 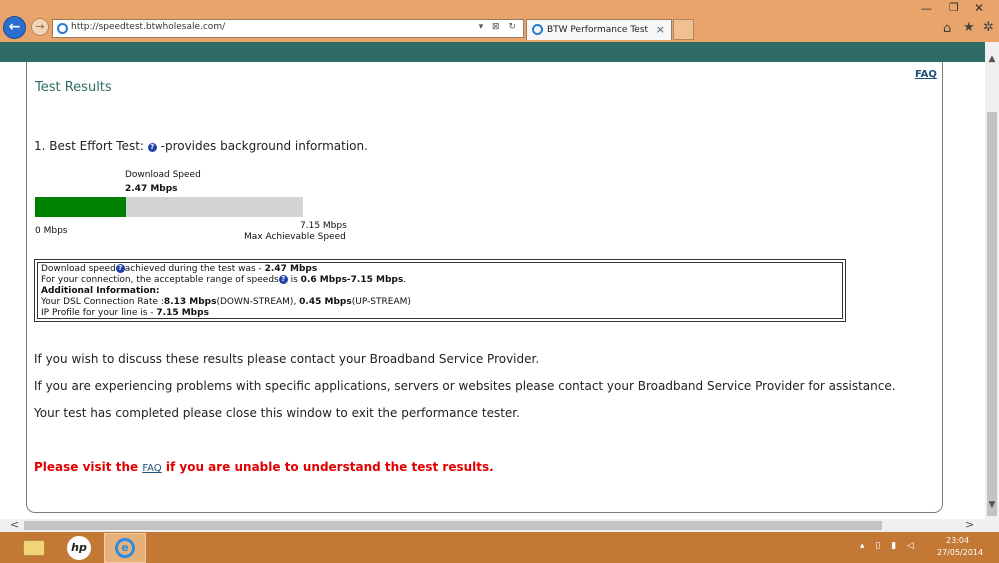 What do you see at coordinates (969, 27) in the screenshot?
I see `favorites-star-icon: ★` at bounding box center [969, 27].